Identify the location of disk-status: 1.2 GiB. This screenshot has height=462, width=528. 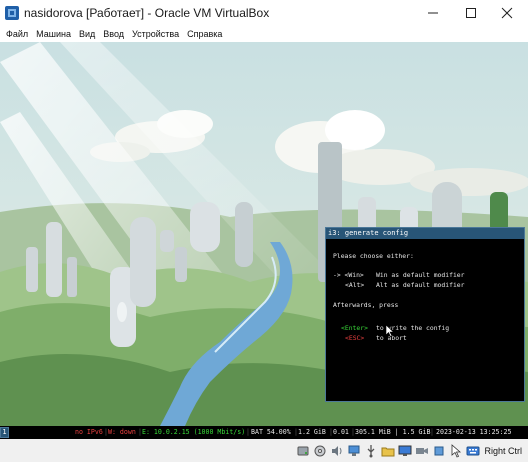
(312, 432).